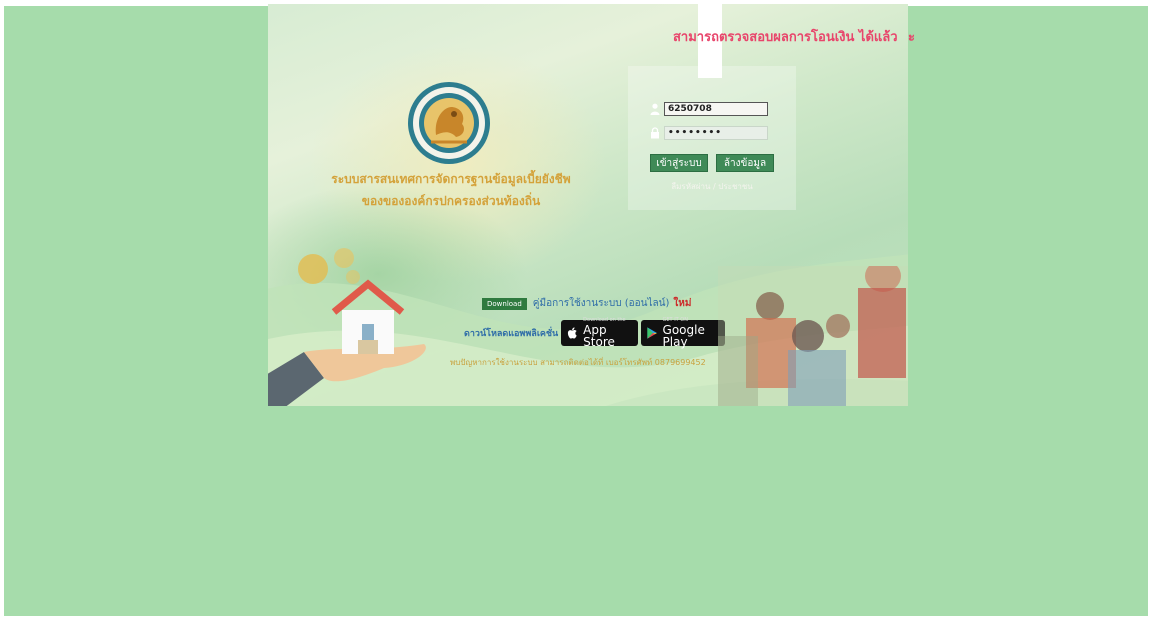  Describe the element at coordinates (785, 37) in the screenshot. I see `announcement-marquee: สามารถตรวจสอบผลการโอนเงิน ได้แล้ว` at that location.